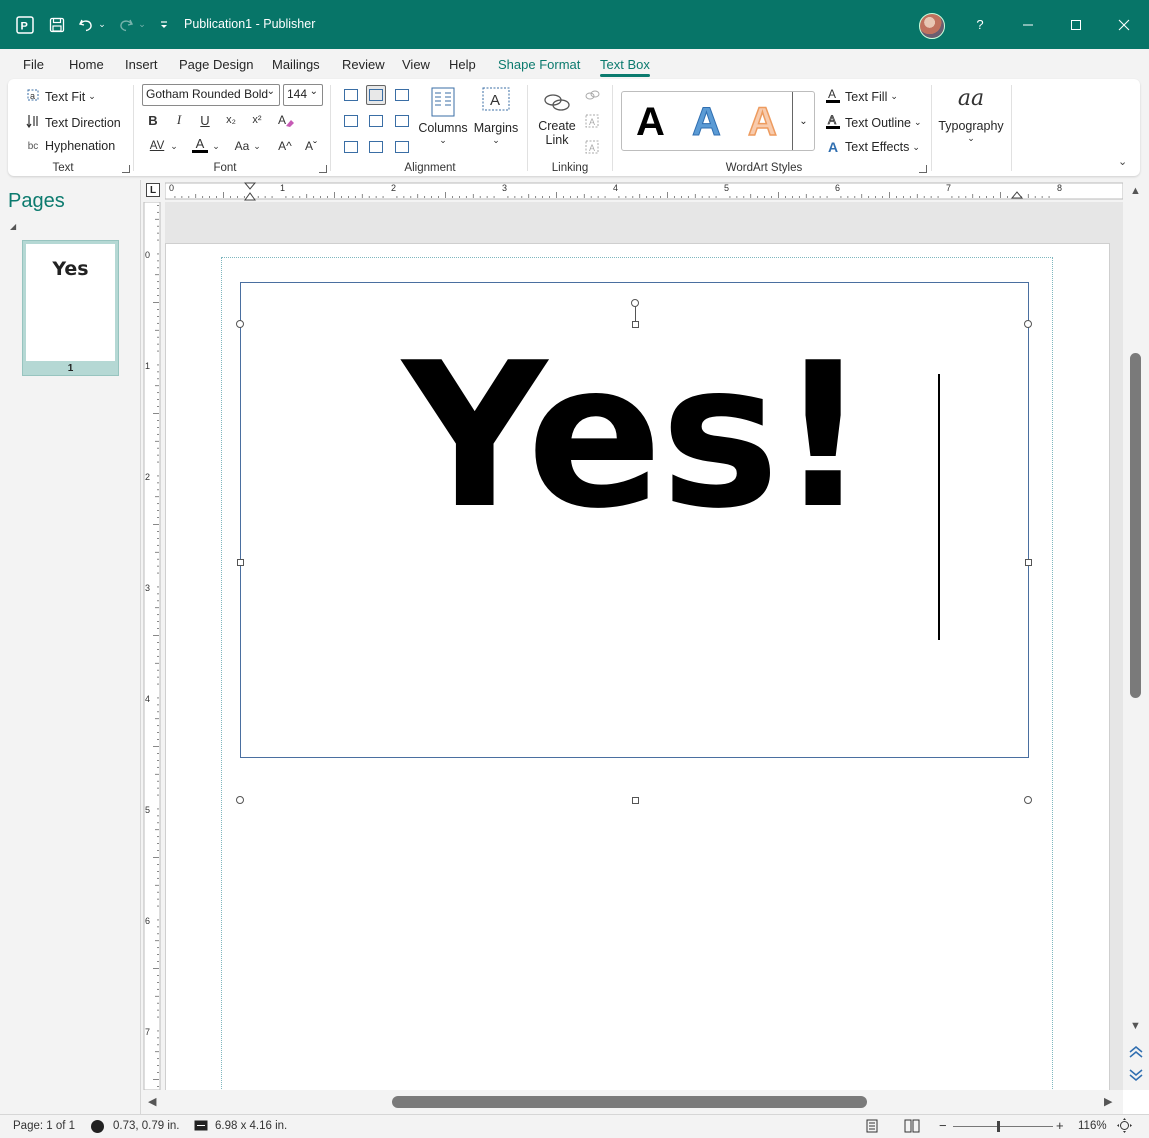  I want to click on align-top-left-button, so click(351, 95).